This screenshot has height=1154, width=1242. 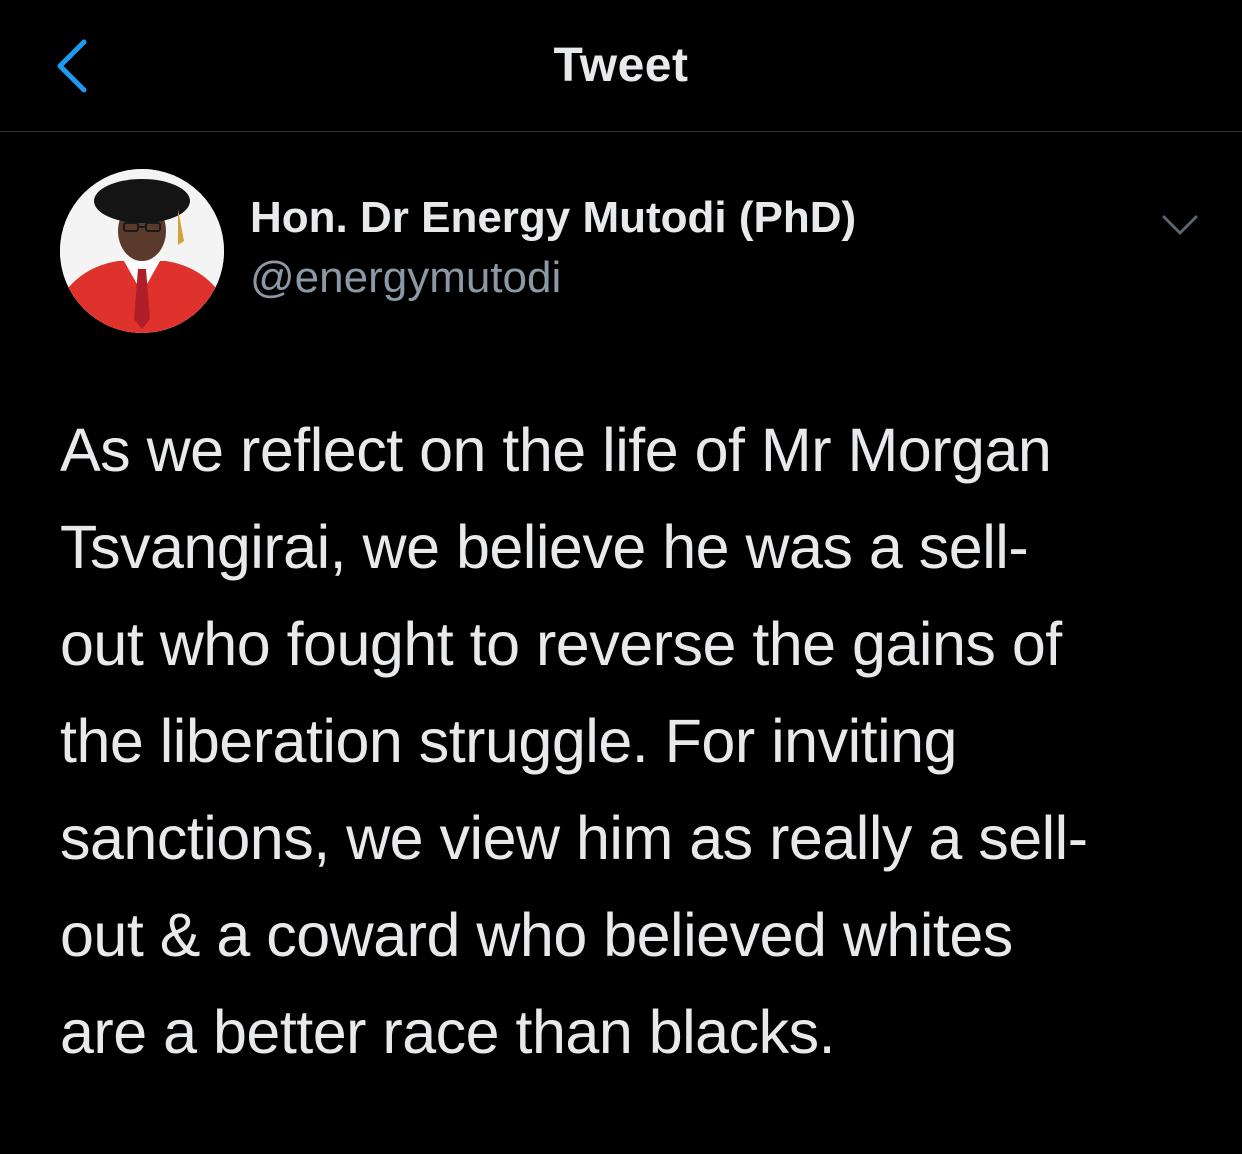 What do you see at coordinates (556, 450) in the screenshot?
I see `tweet-text-line: As we reflect on the life of Mr Morgan` at bounding box center [556, 450].